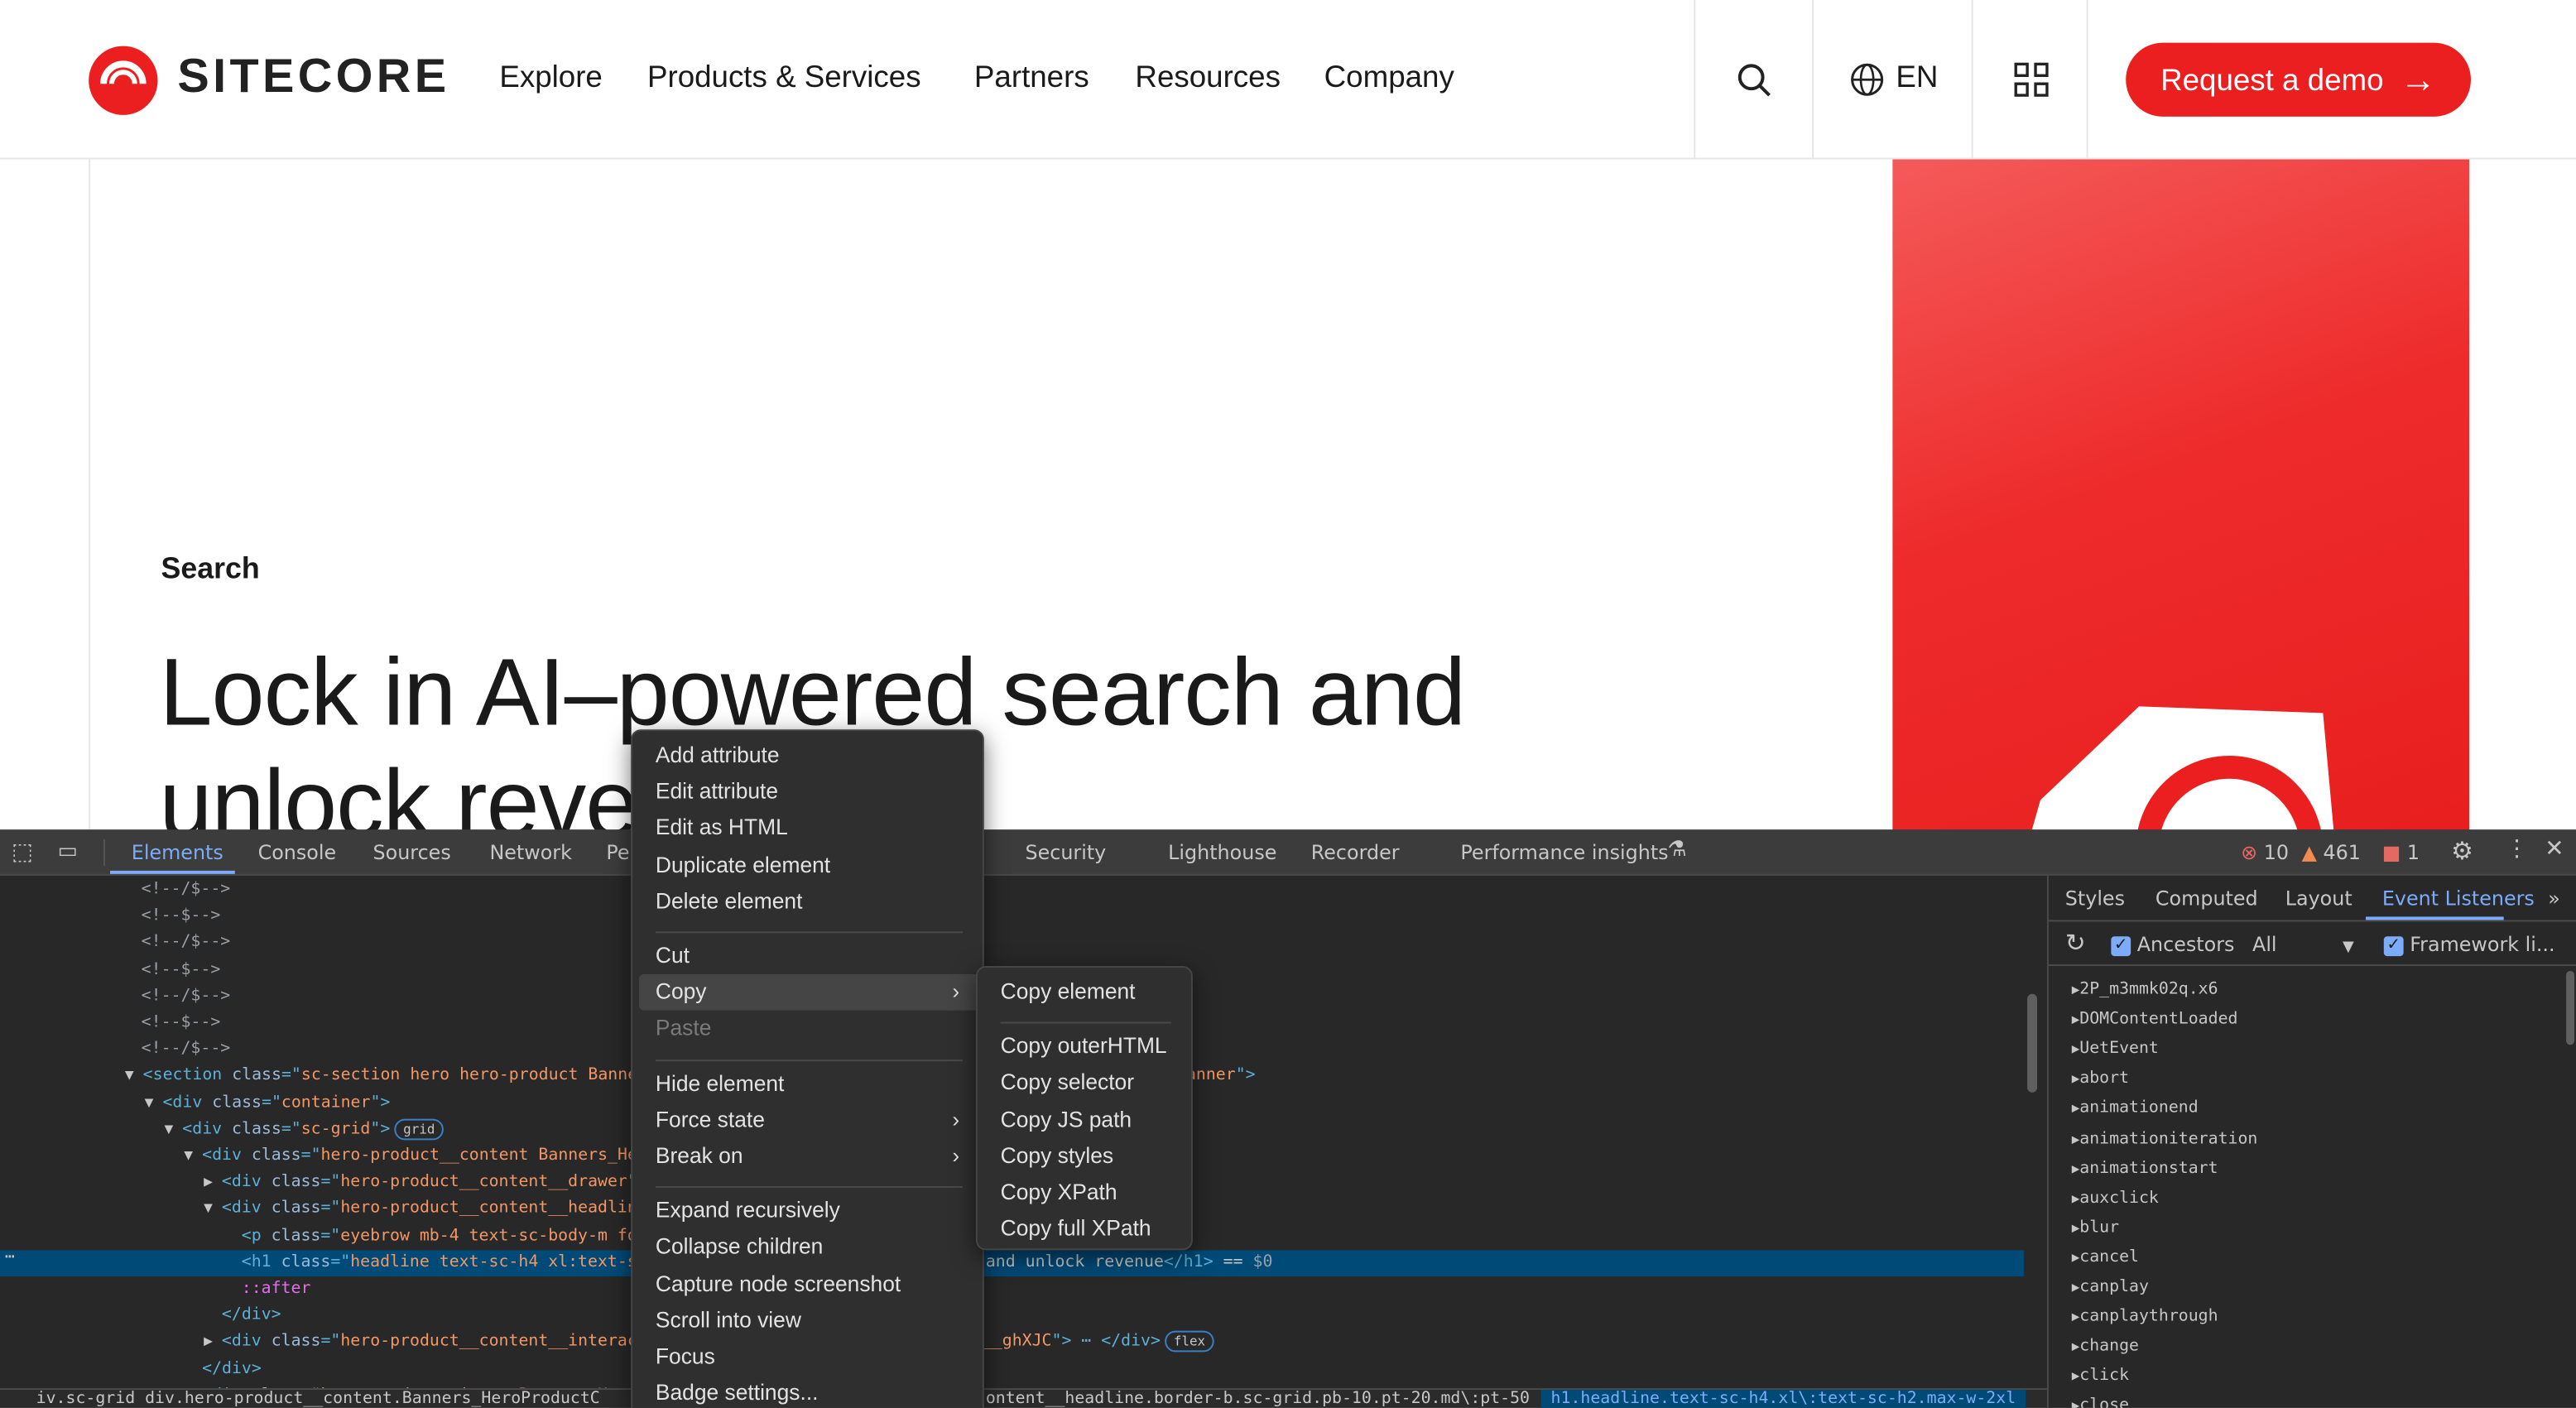 This screenshot has width=2576, height=1408. I want to click on event-listener-item: ▶abort, so click(2100, 1079).